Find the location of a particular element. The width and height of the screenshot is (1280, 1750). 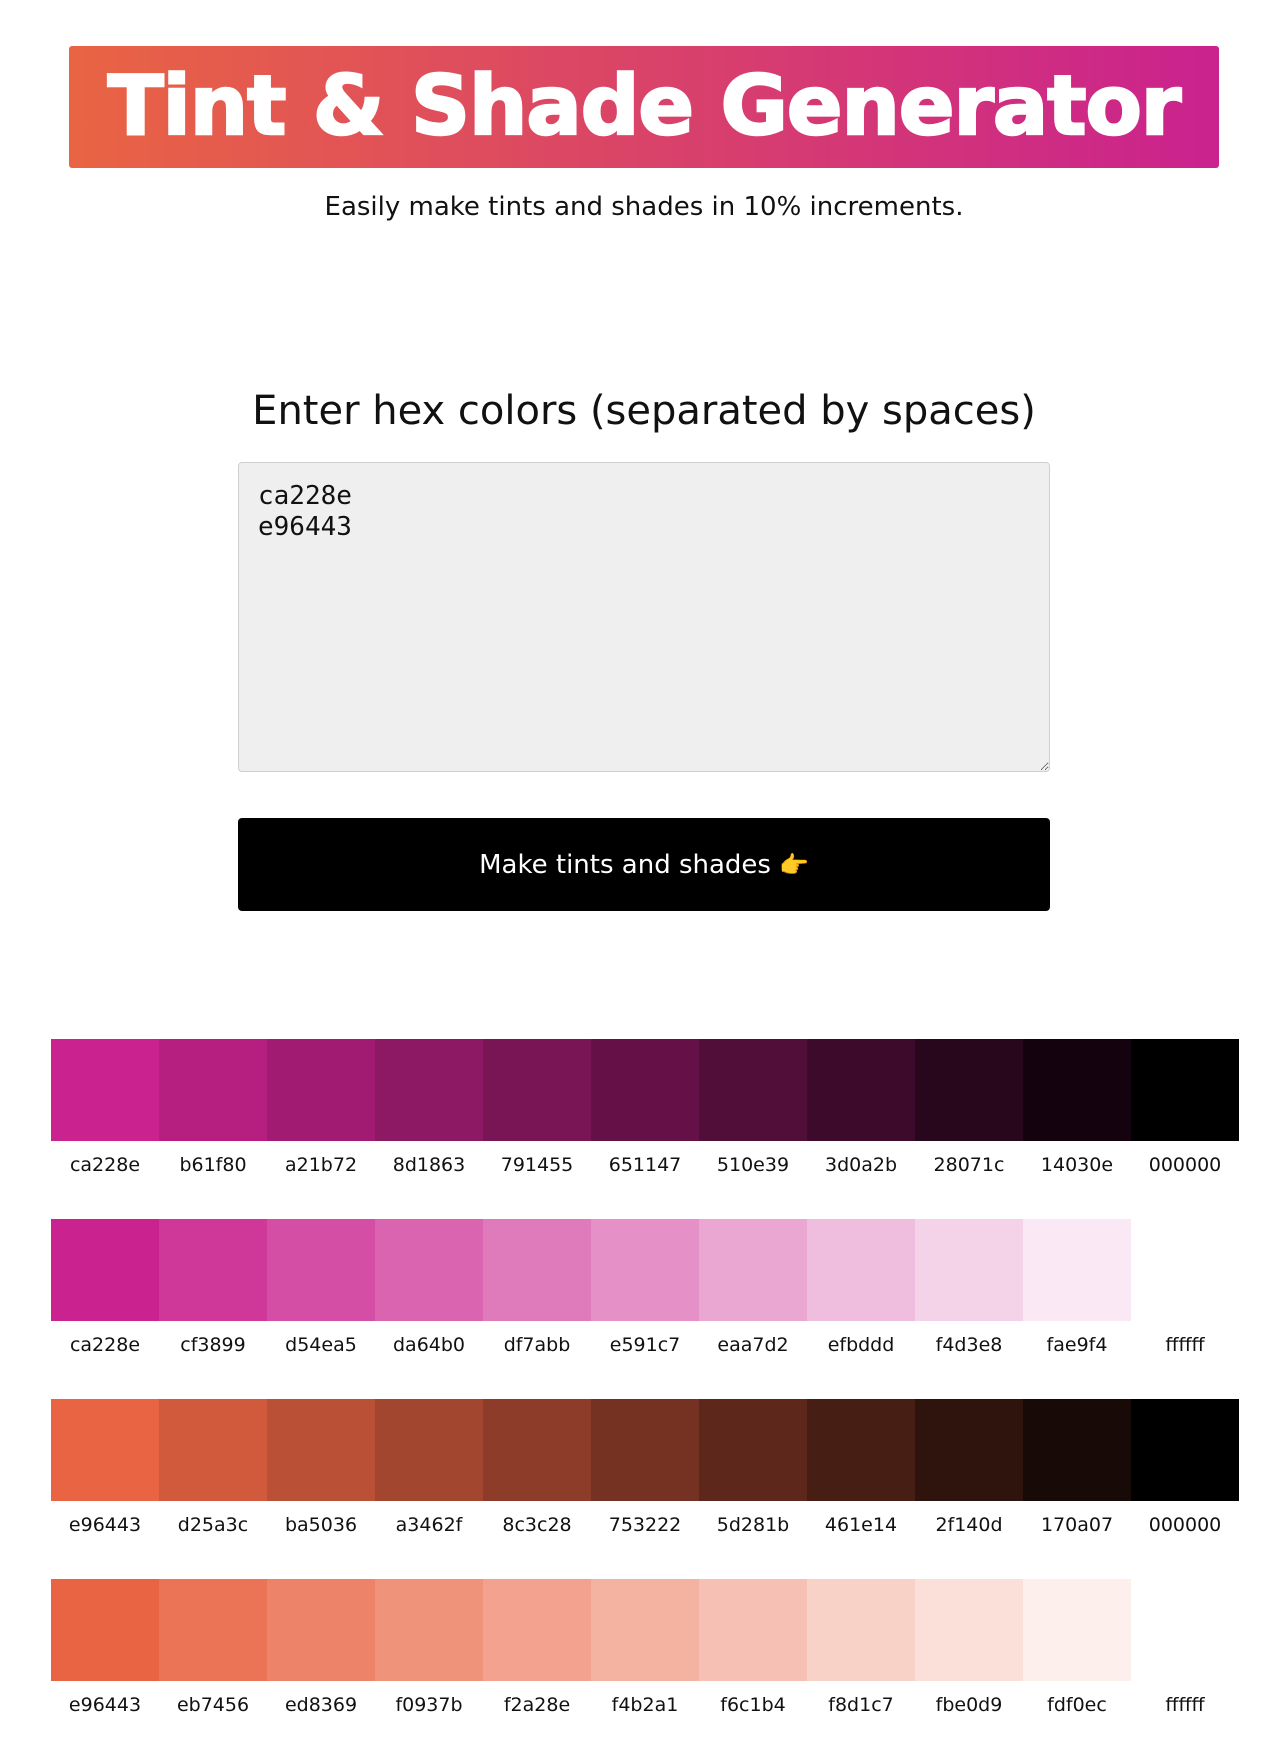

color-swatch: eaa7d2 is located at coordinates (753, 1287).